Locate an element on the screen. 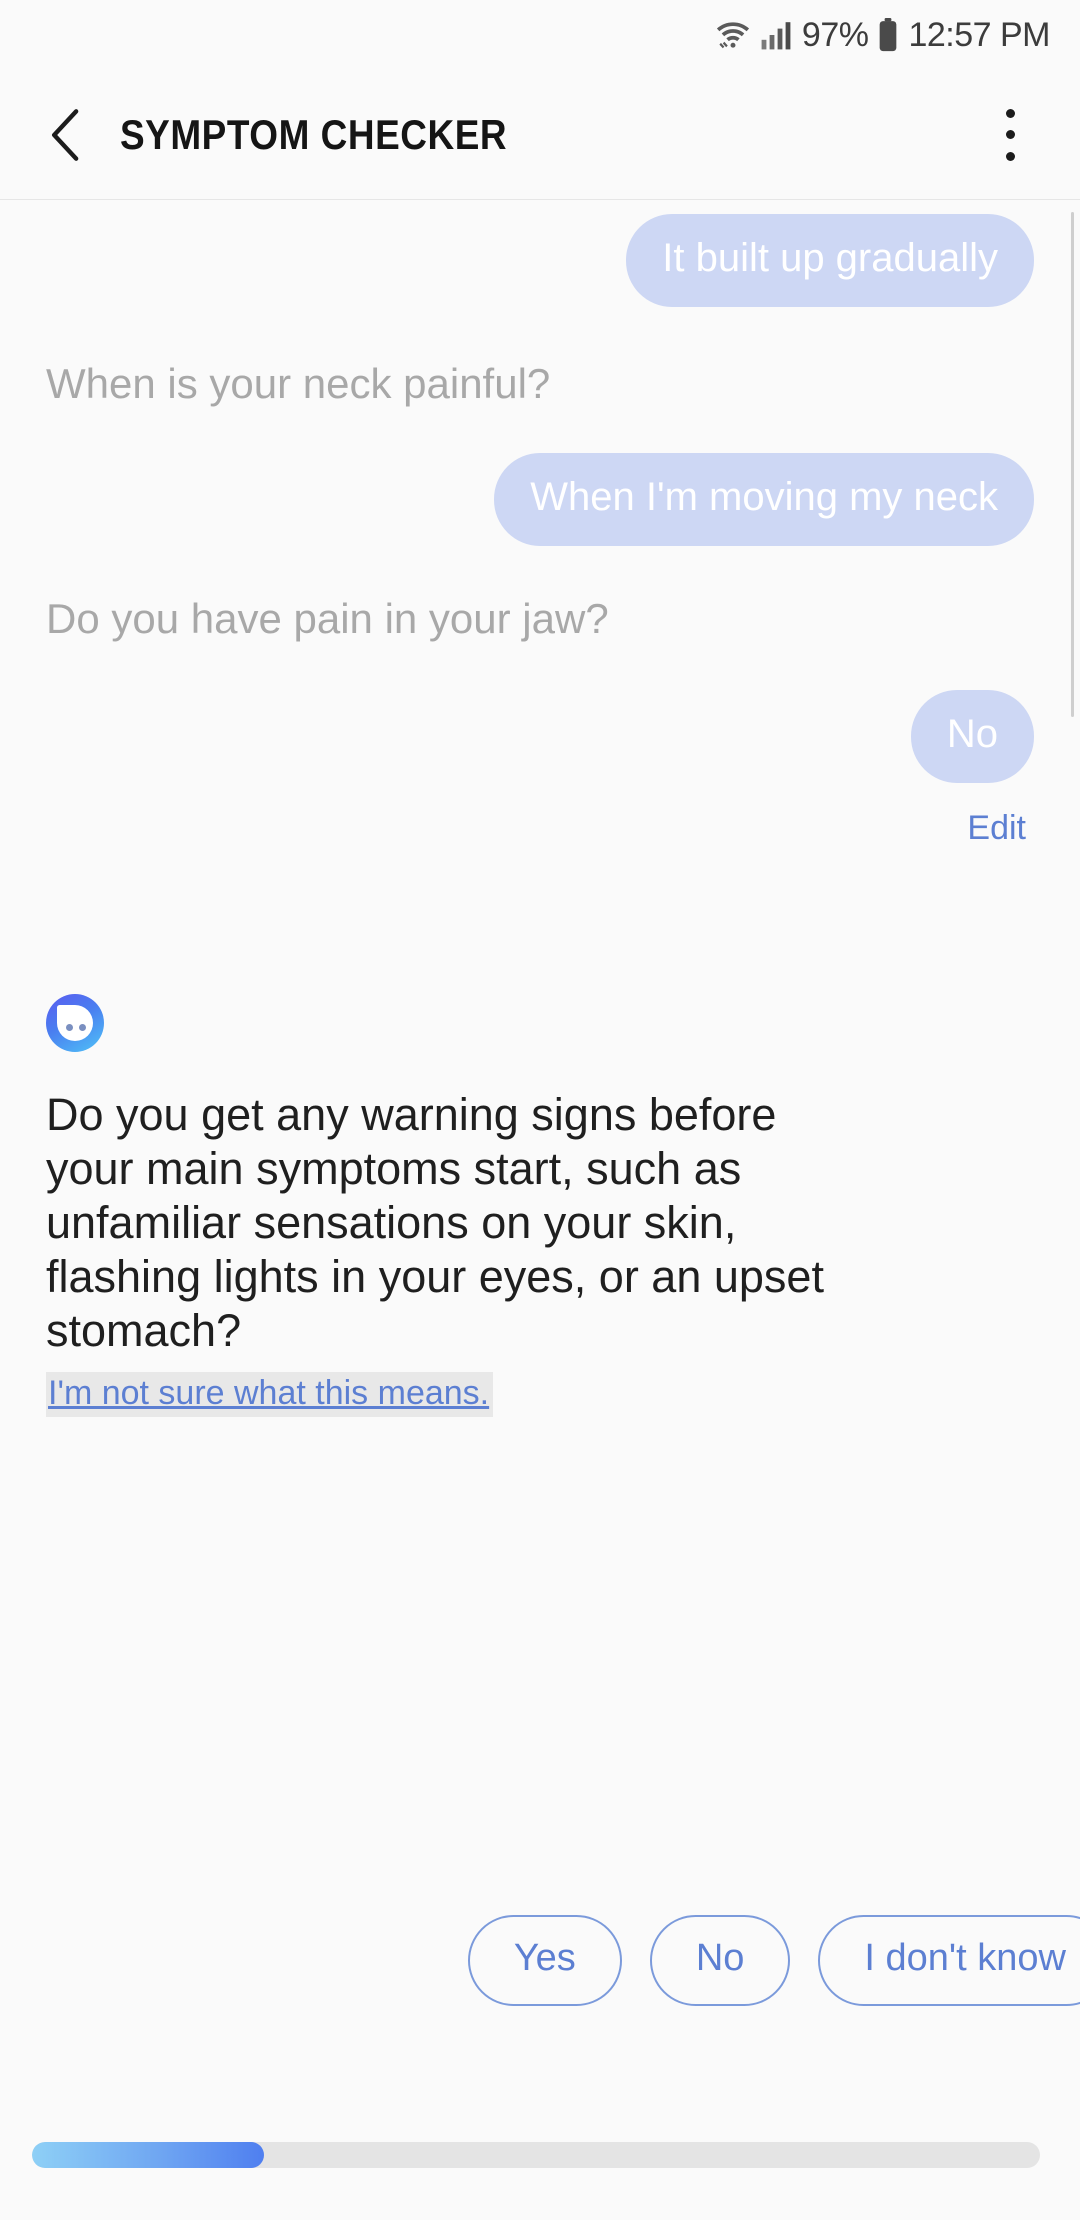  chat-row-user: It built up gradually is located at coordinates (540, 260).